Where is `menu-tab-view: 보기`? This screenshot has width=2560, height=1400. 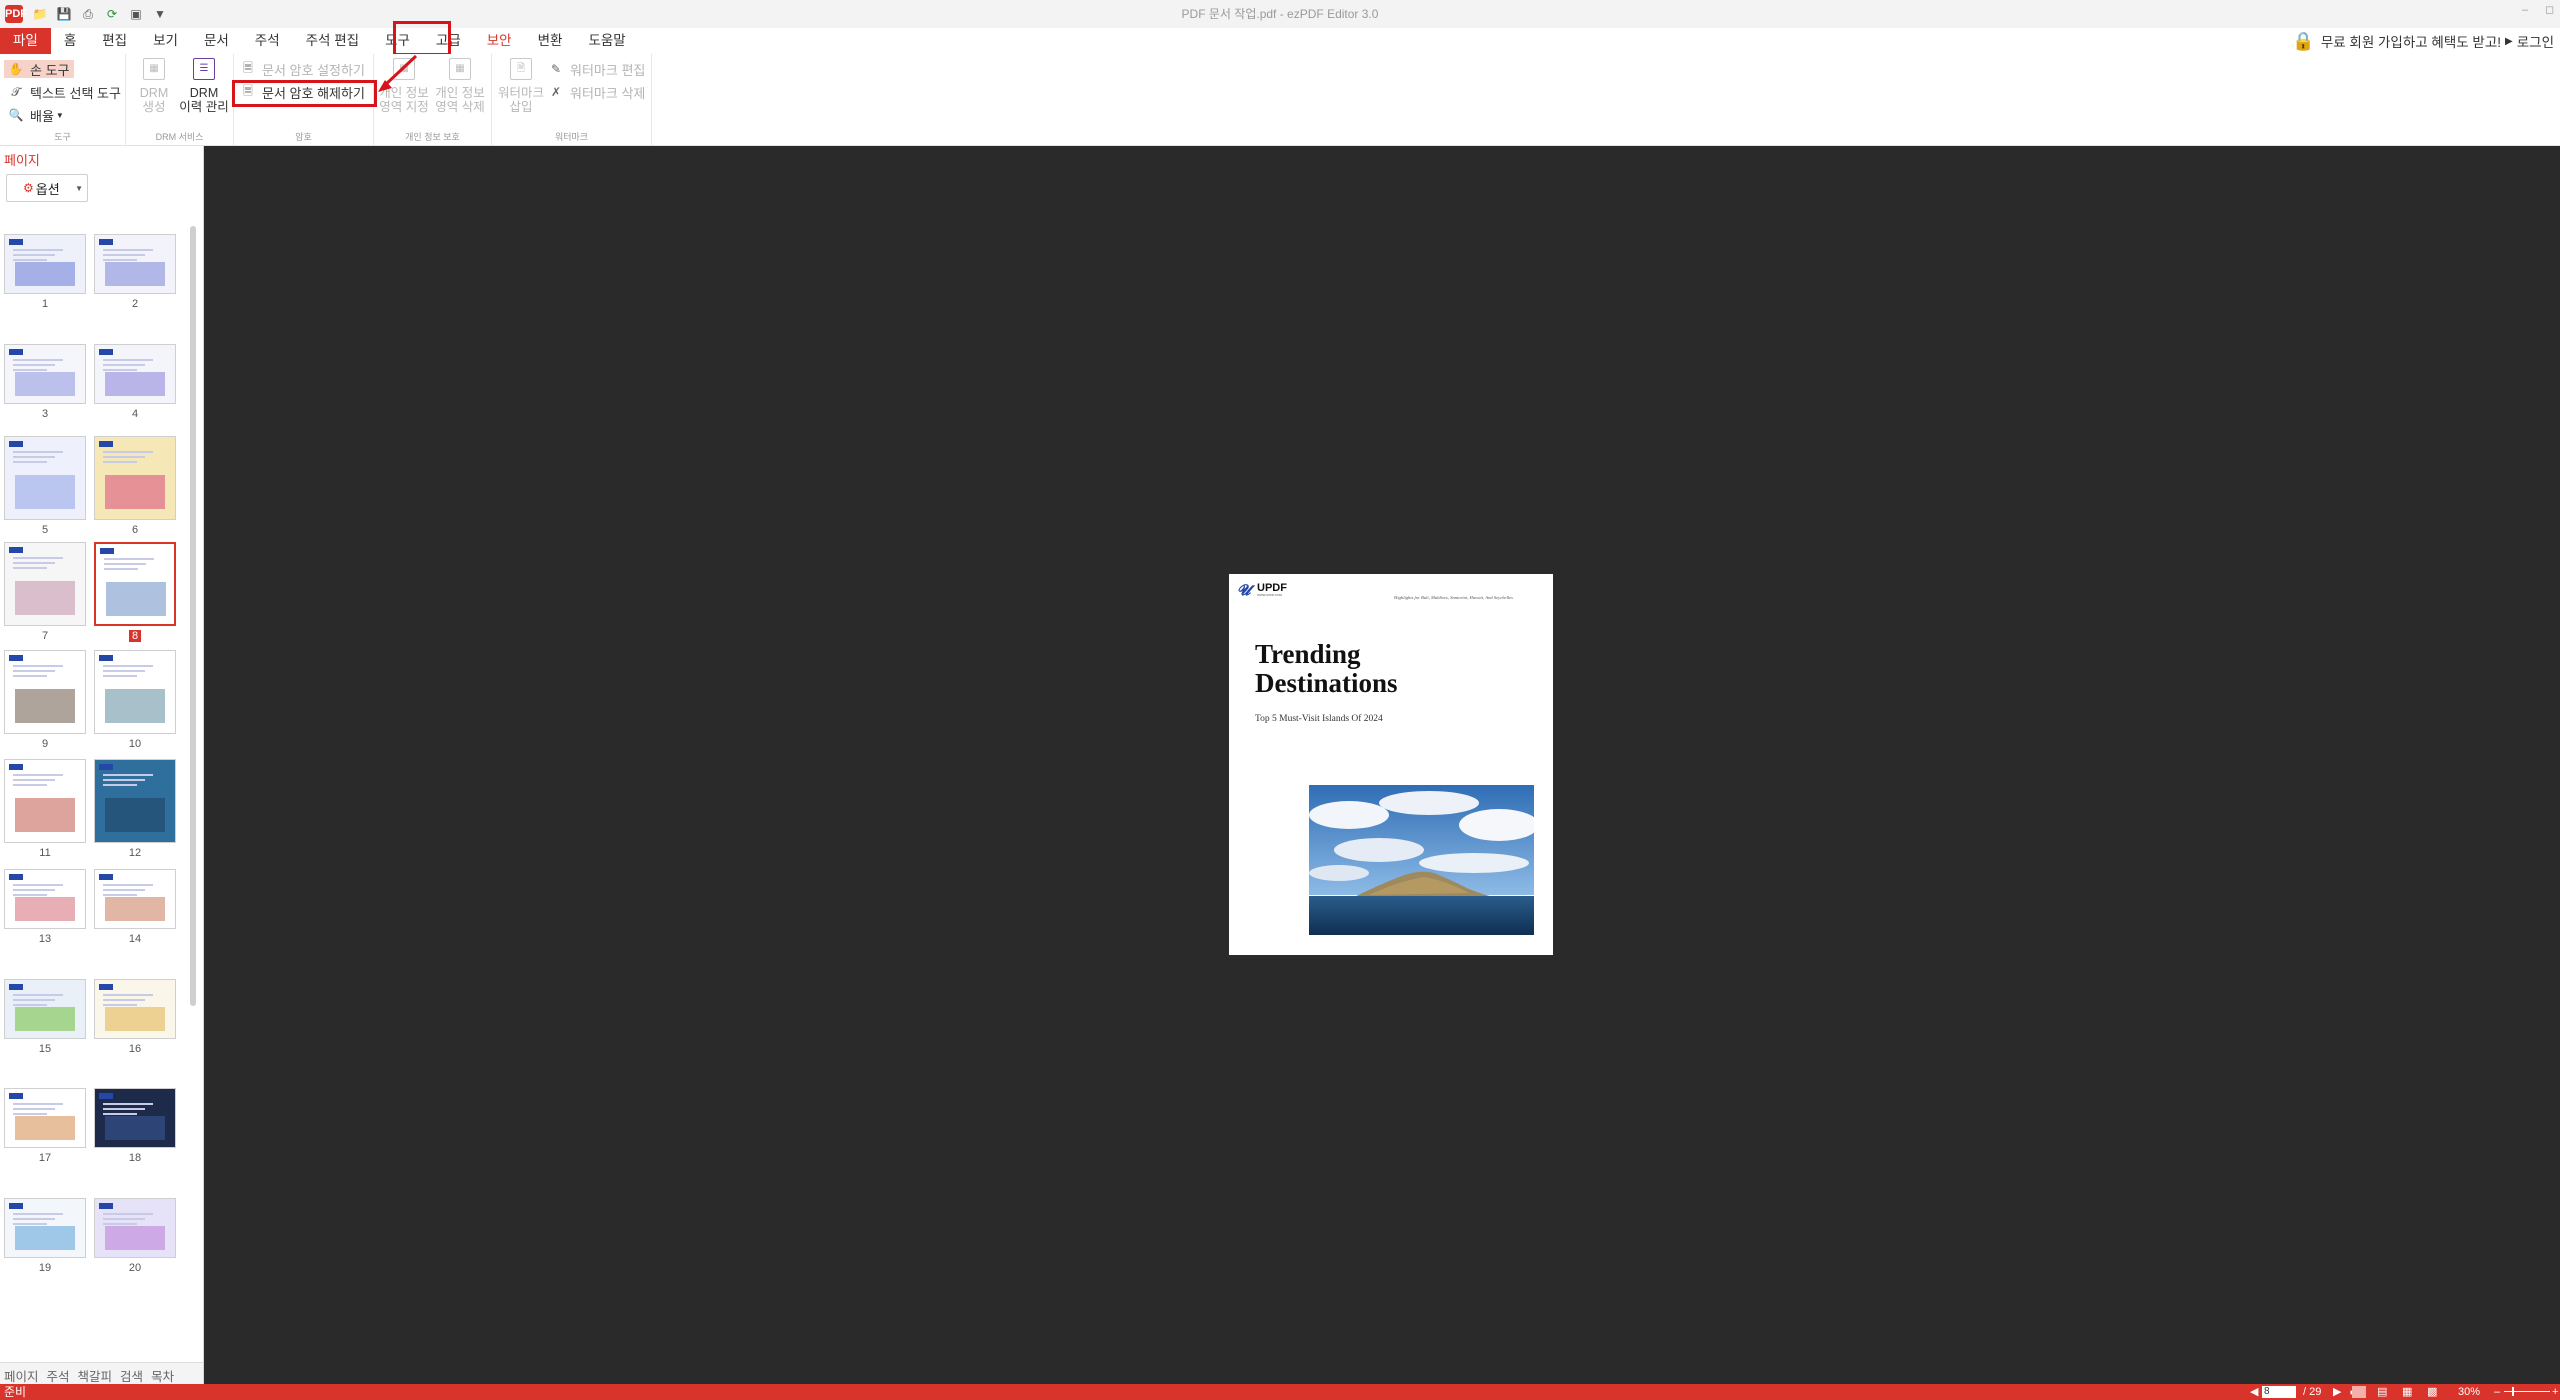
menu-tab-view: 보기 is located at coordinates (165, 41).